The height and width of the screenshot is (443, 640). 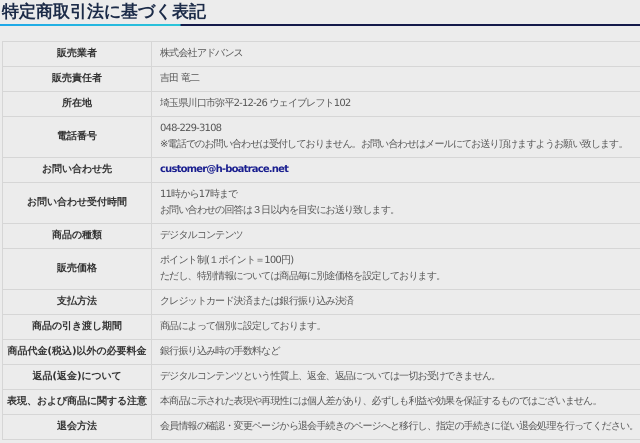 What do you see at coordinates (77, 54) in the screenshot?
I see `row-label: 販売業者` at bounding box center [77, 54].